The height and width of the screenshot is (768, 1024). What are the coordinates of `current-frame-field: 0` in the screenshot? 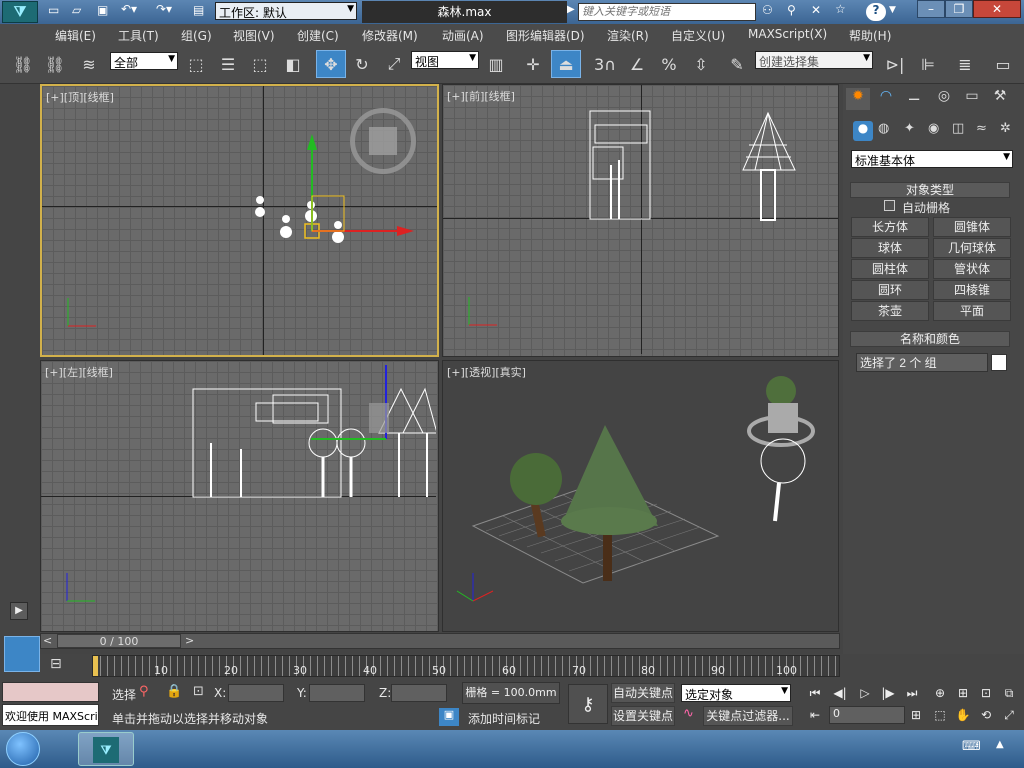 It's located at (867, 715).